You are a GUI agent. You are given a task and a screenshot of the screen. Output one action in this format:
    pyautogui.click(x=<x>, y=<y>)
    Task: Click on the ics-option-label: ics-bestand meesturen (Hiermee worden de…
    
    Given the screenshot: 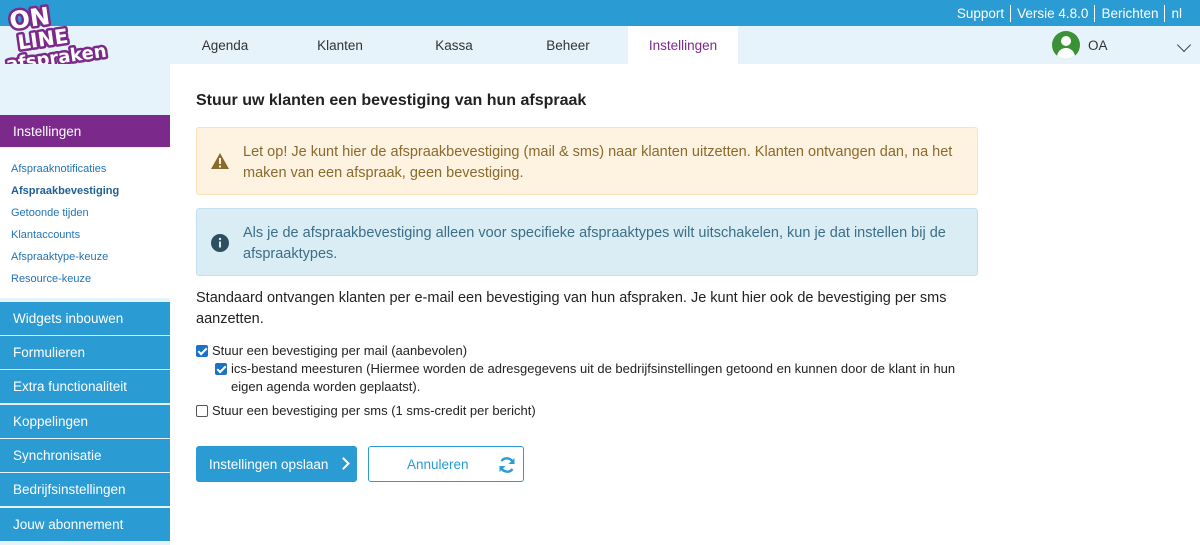 What is the action you would take?
    pyautogui.click(x=593, y=377)
    